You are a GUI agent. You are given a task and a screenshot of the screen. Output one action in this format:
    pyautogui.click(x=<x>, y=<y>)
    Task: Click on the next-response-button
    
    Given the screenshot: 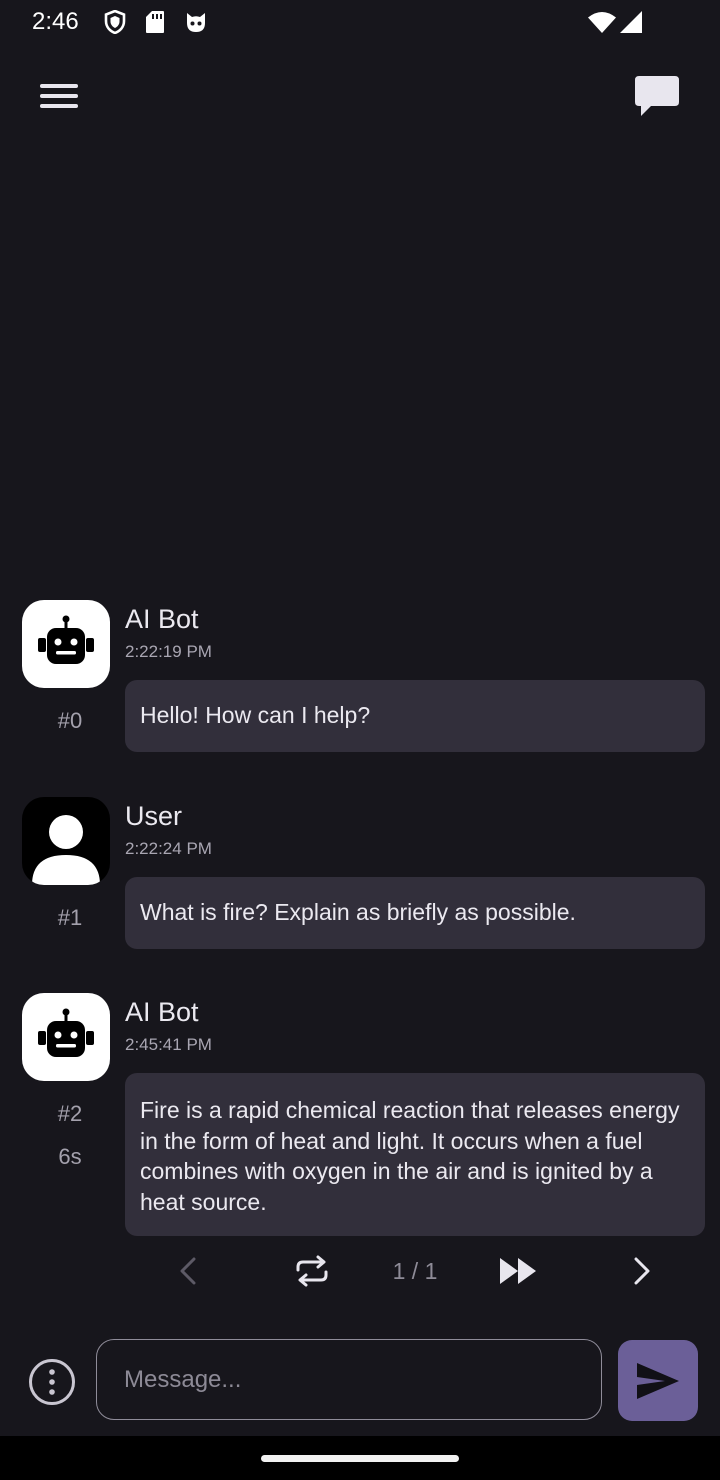 What is the action you would take?
    pyautogui.click(x=642, y=1271)
    